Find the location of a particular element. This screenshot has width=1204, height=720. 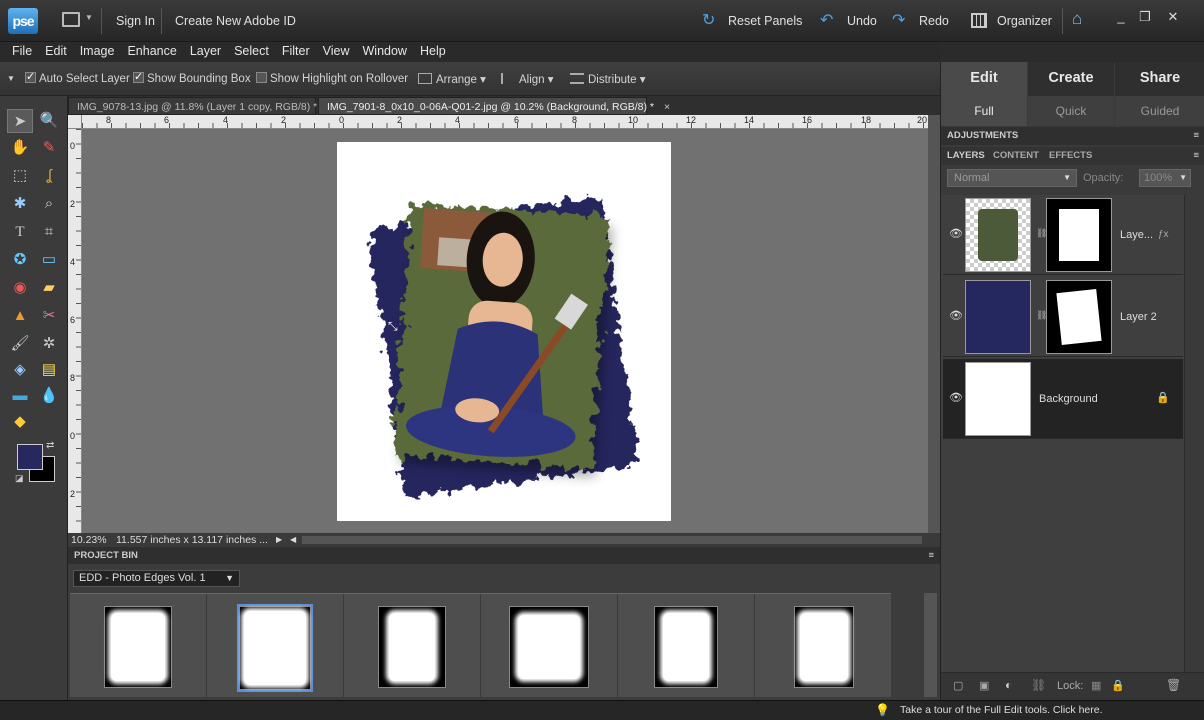

trash-icon: 🗑 is located at coordinates (1173, 685).